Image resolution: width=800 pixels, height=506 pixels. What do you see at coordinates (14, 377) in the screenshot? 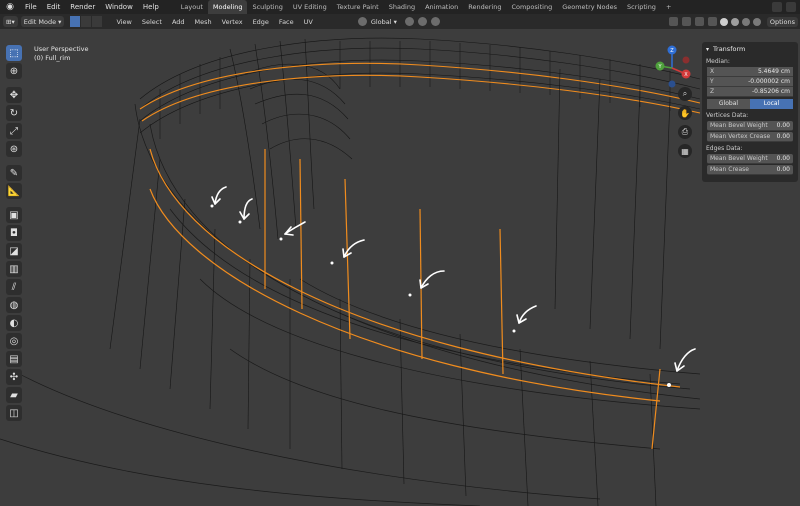
I see `shrink-icon: ✣` at bounding box center [14, 377].